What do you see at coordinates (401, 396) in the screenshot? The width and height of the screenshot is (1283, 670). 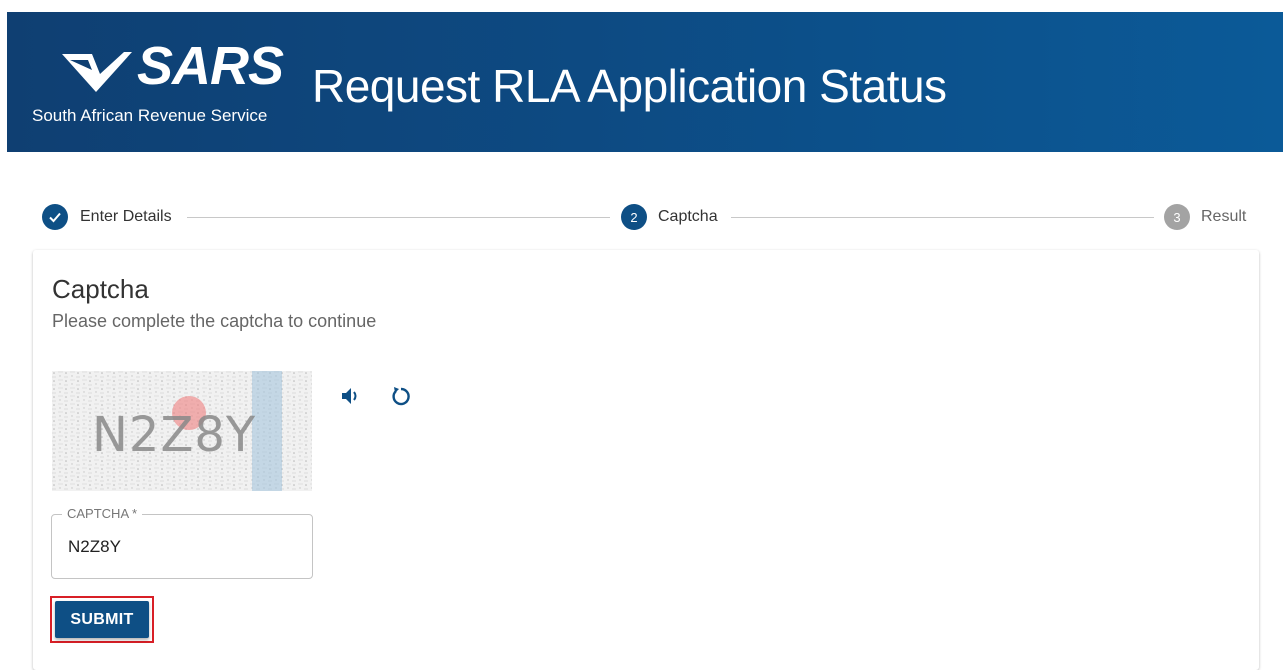 I see `refresh-icon` at bounding box center [401, 396].